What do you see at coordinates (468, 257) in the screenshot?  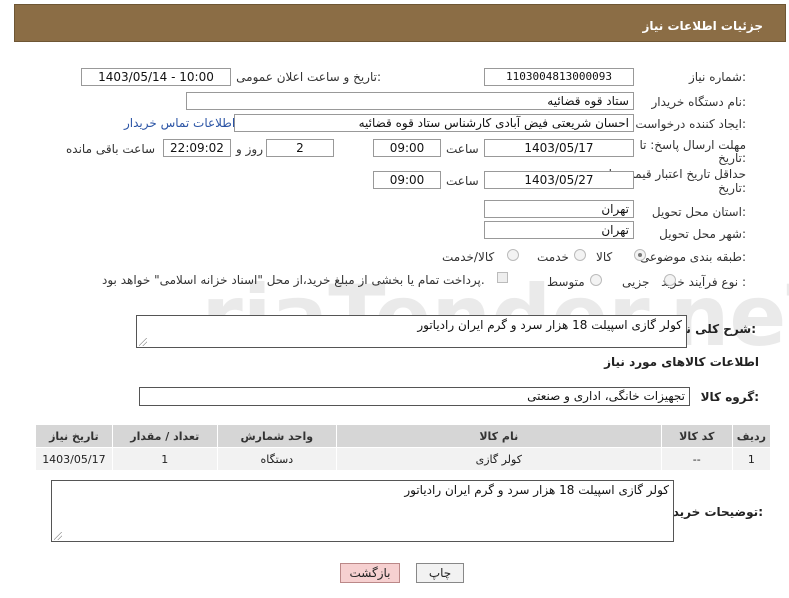 I see `category-option-goods-service: کالا/خدمت` at bounding box center [468, 257].